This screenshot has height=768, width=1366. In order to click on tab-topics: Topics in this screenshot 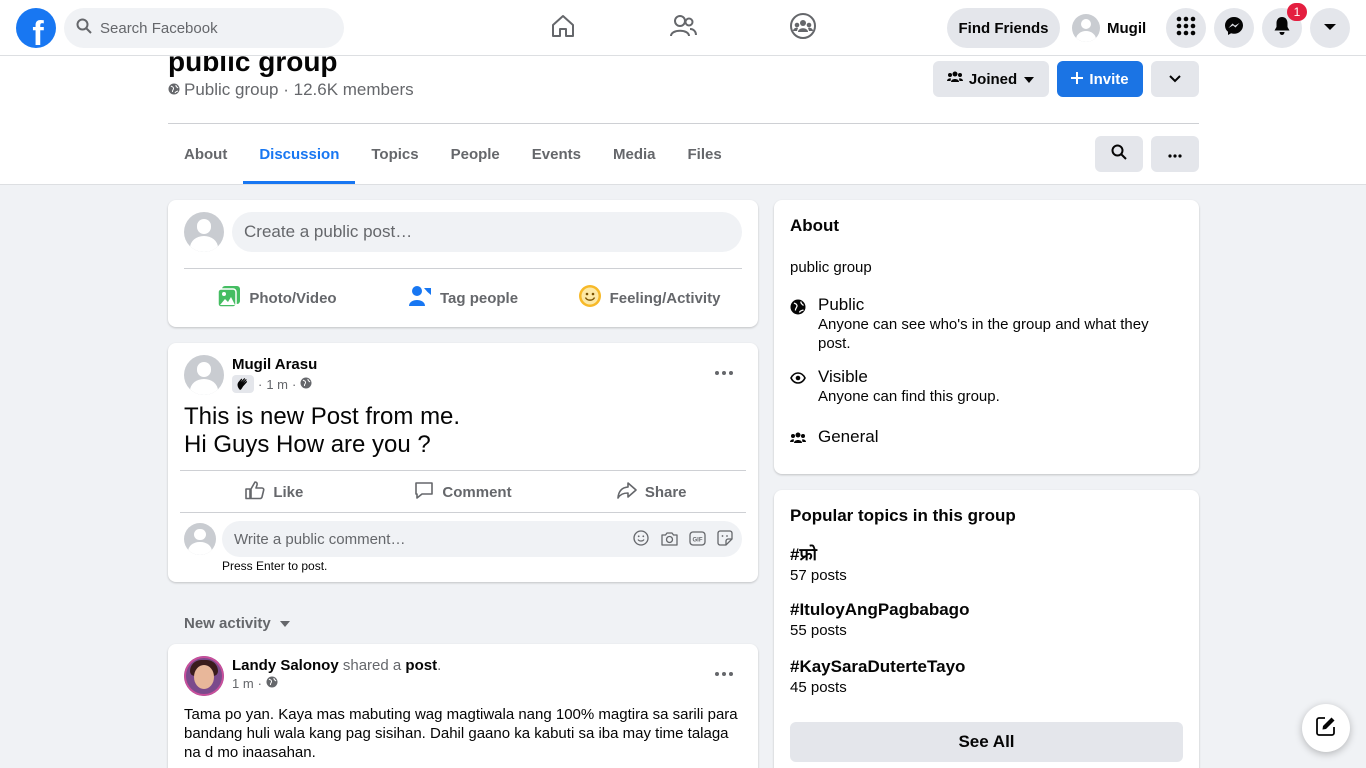, I will do `click(394, 154)`.